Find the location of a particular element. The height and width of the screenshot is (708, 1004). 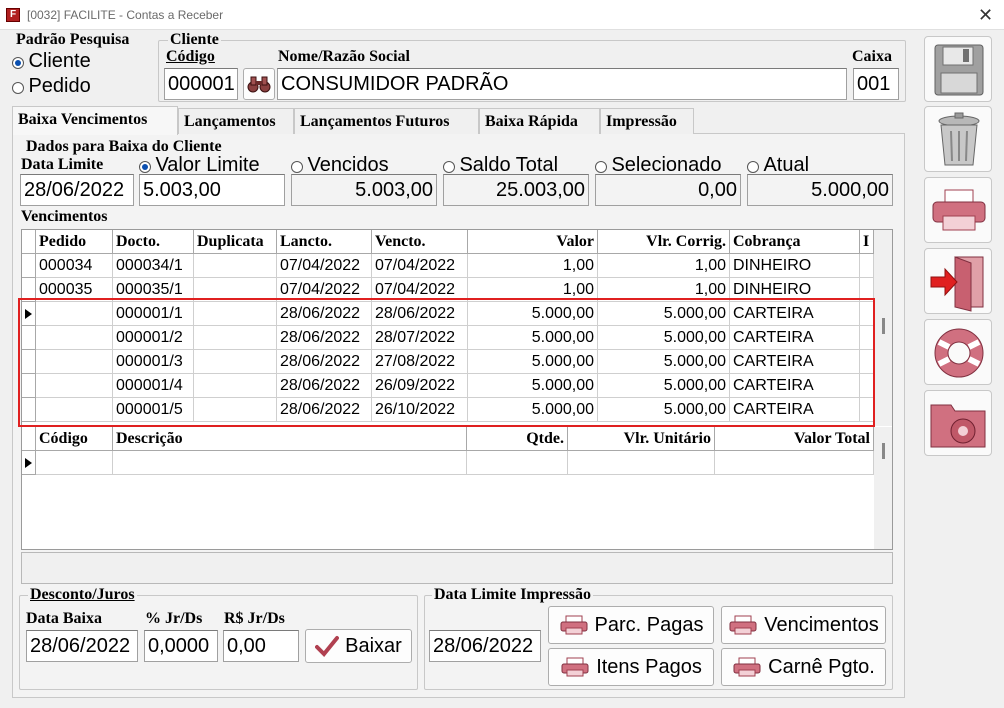

col-header-codigo: Código is located at coordinates (74, 439).